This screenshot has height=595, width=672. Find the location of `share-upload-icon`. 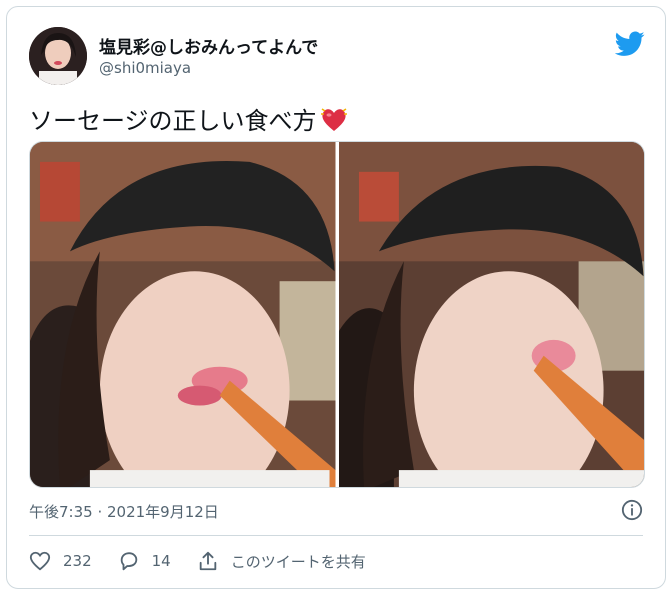

share-upload-icon is located at coordinates (207, 561).